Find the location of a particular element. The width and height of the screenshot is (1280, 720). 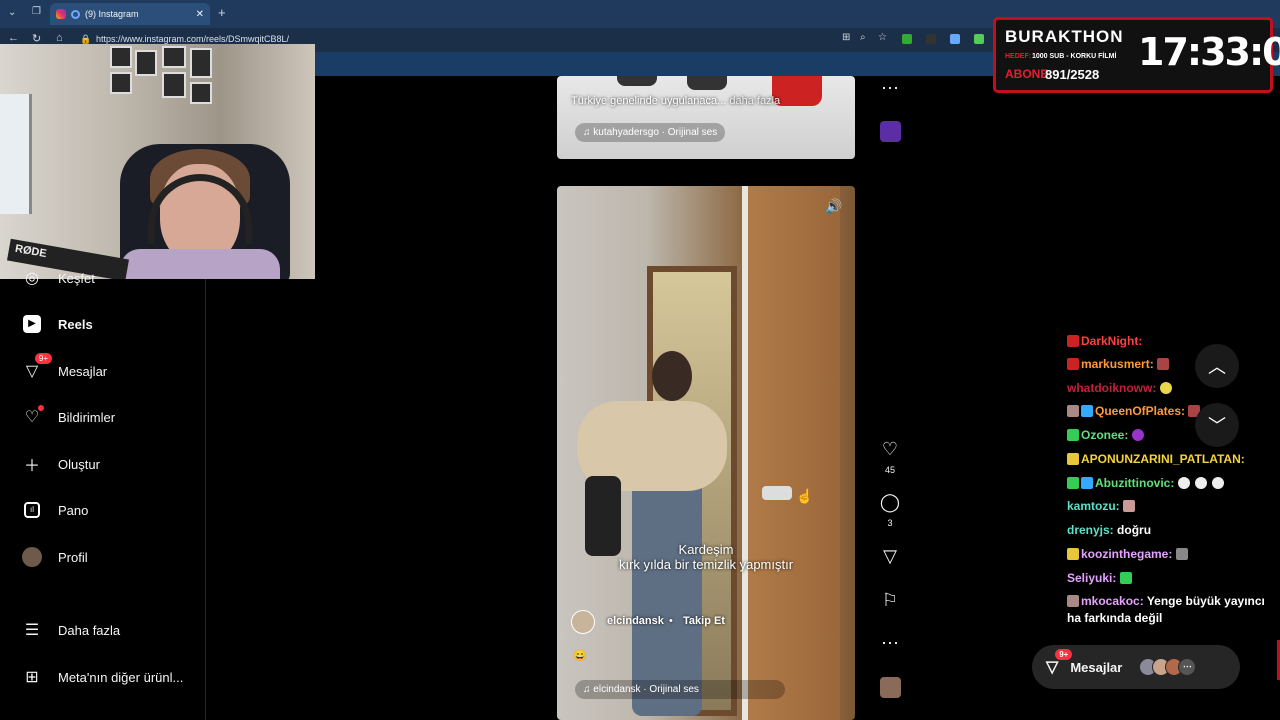

recording-icon is located at coordinates (75, 14).